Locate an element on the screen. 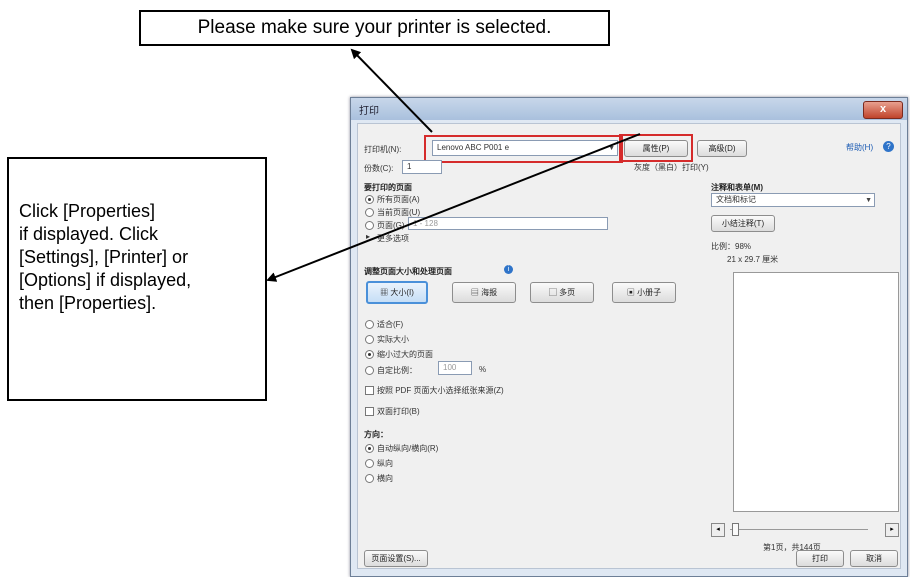  arrow-to-top-callout is located at coordinates (391, 90).